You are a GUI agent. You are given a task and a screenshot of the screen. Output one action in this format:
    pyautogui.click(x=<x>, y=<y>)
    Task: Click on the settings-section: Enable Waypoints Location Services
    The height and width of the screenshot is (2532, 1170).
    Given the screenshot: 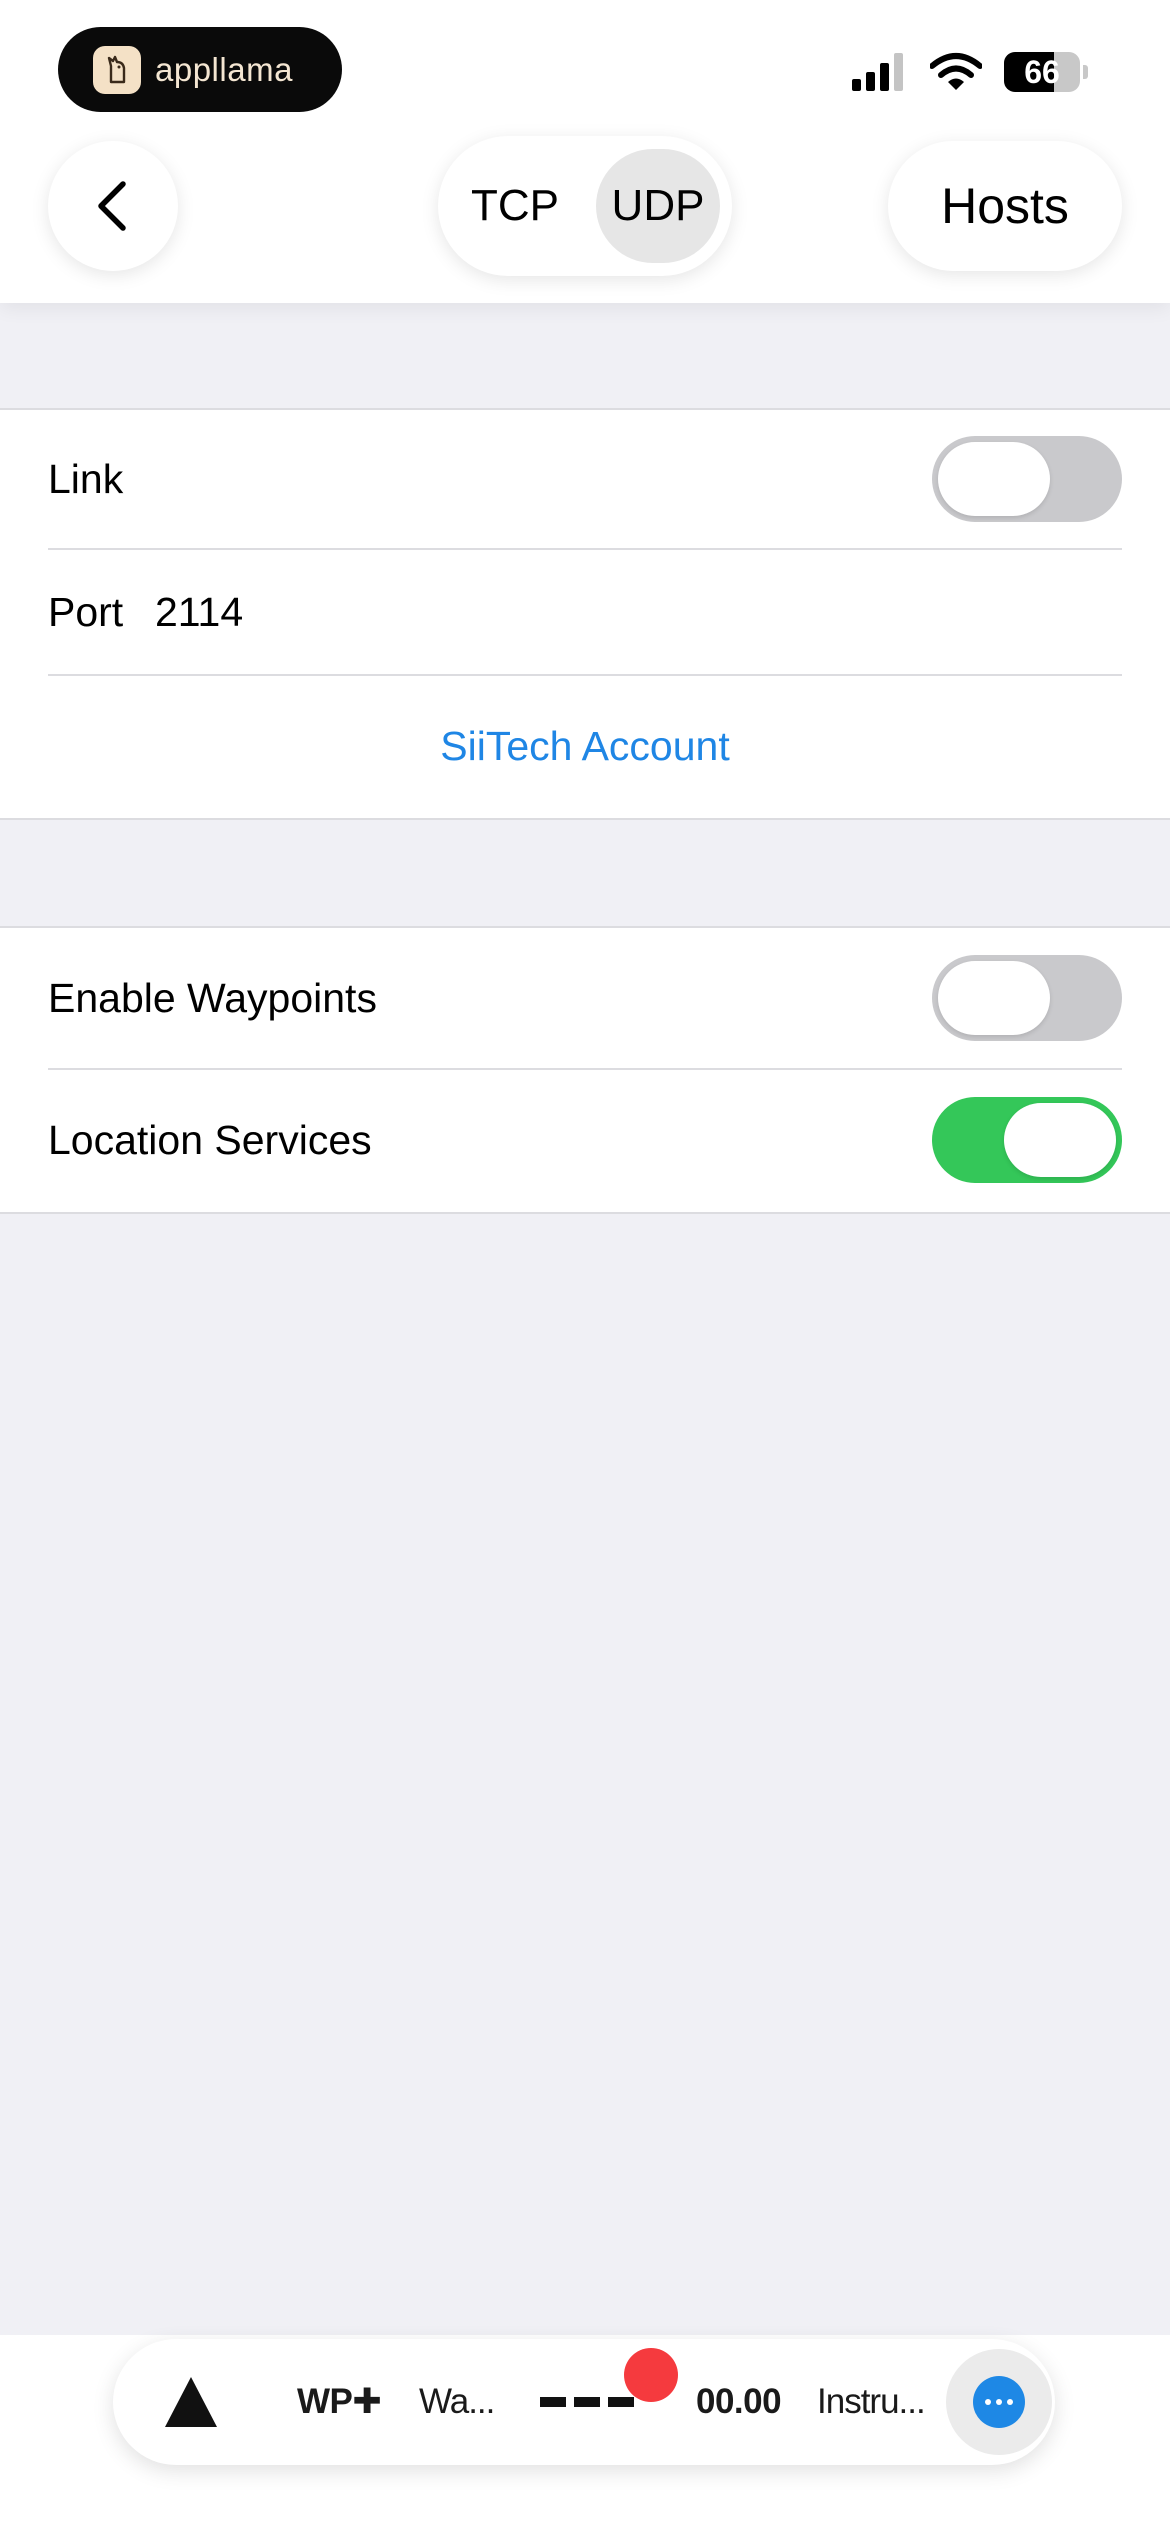 What is the action you would take?
    pyautogui.click(x=585, y=1070)
    